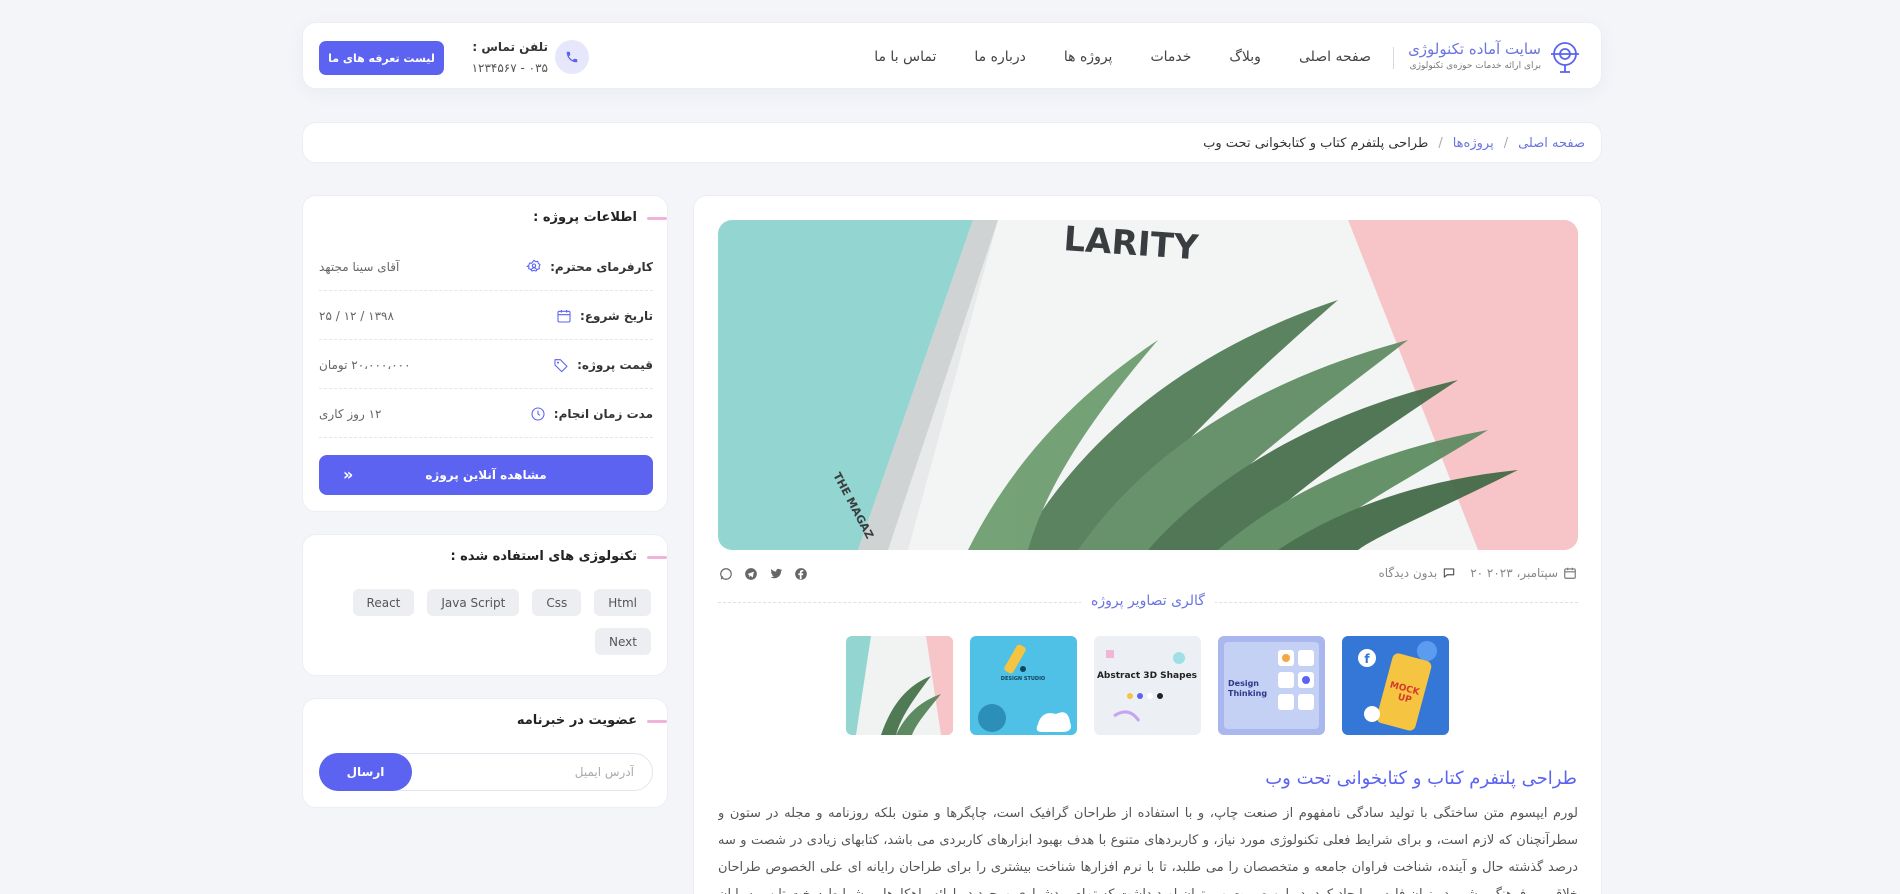  What do you see at coordinates (1395, 685) in the screenshot?
I see `mockup-thumb: MOCK UP f` at bounding box center [1395, 685].